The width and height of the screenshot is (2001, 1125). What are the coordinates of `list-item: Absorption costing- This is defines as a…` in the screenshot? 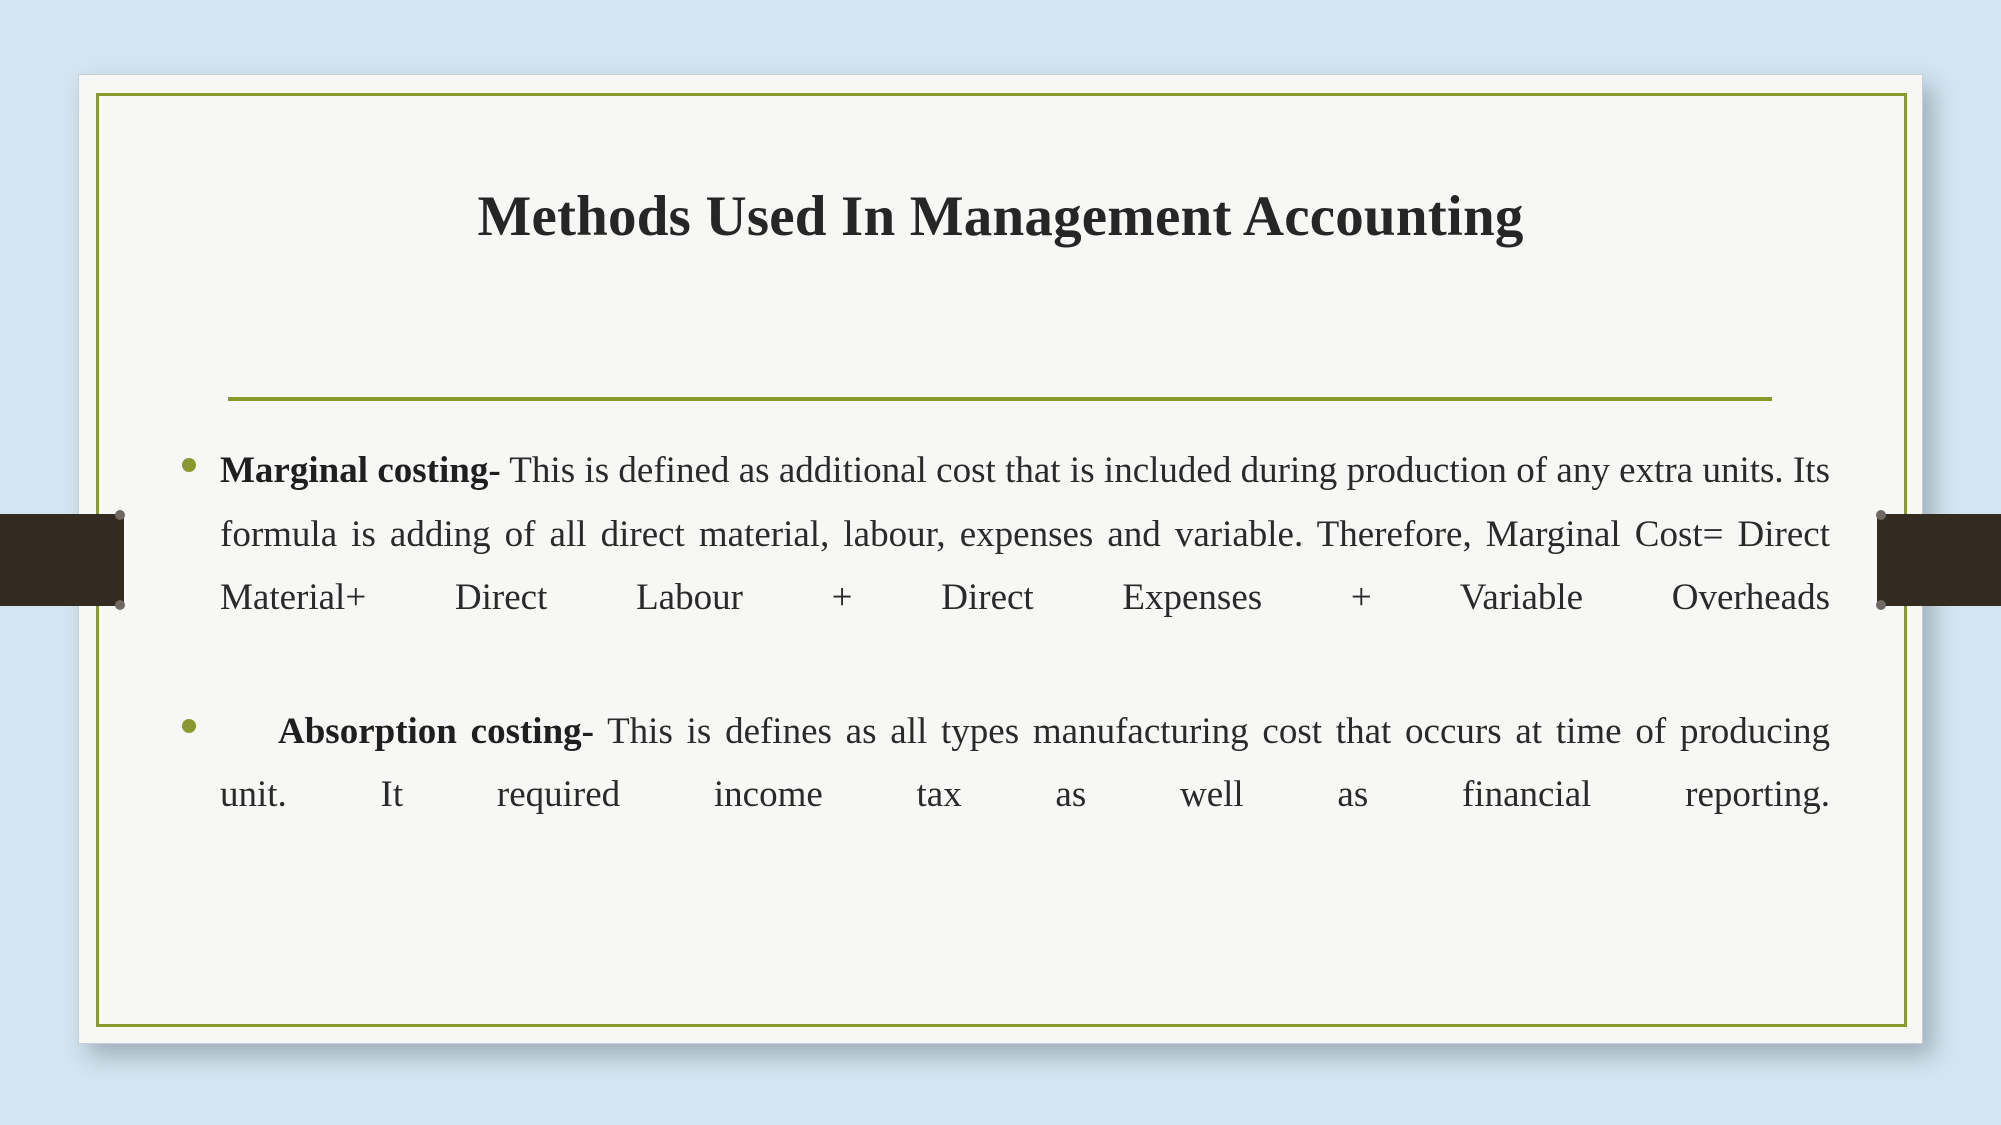 It's located at (1006, 795).